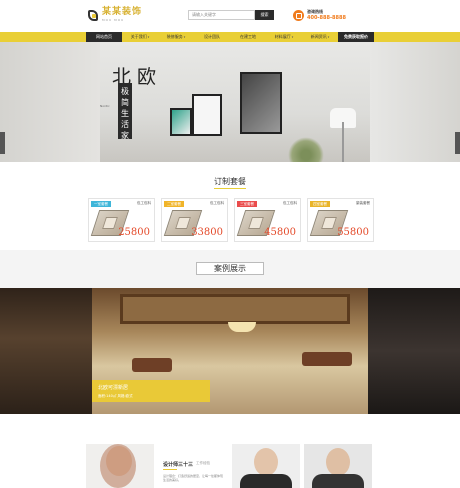 This screenshot has height=488, width=460. Describe the element at coordinates (320, 204) in the screenshot. I see `package-tag: 四室套餐` at that location.